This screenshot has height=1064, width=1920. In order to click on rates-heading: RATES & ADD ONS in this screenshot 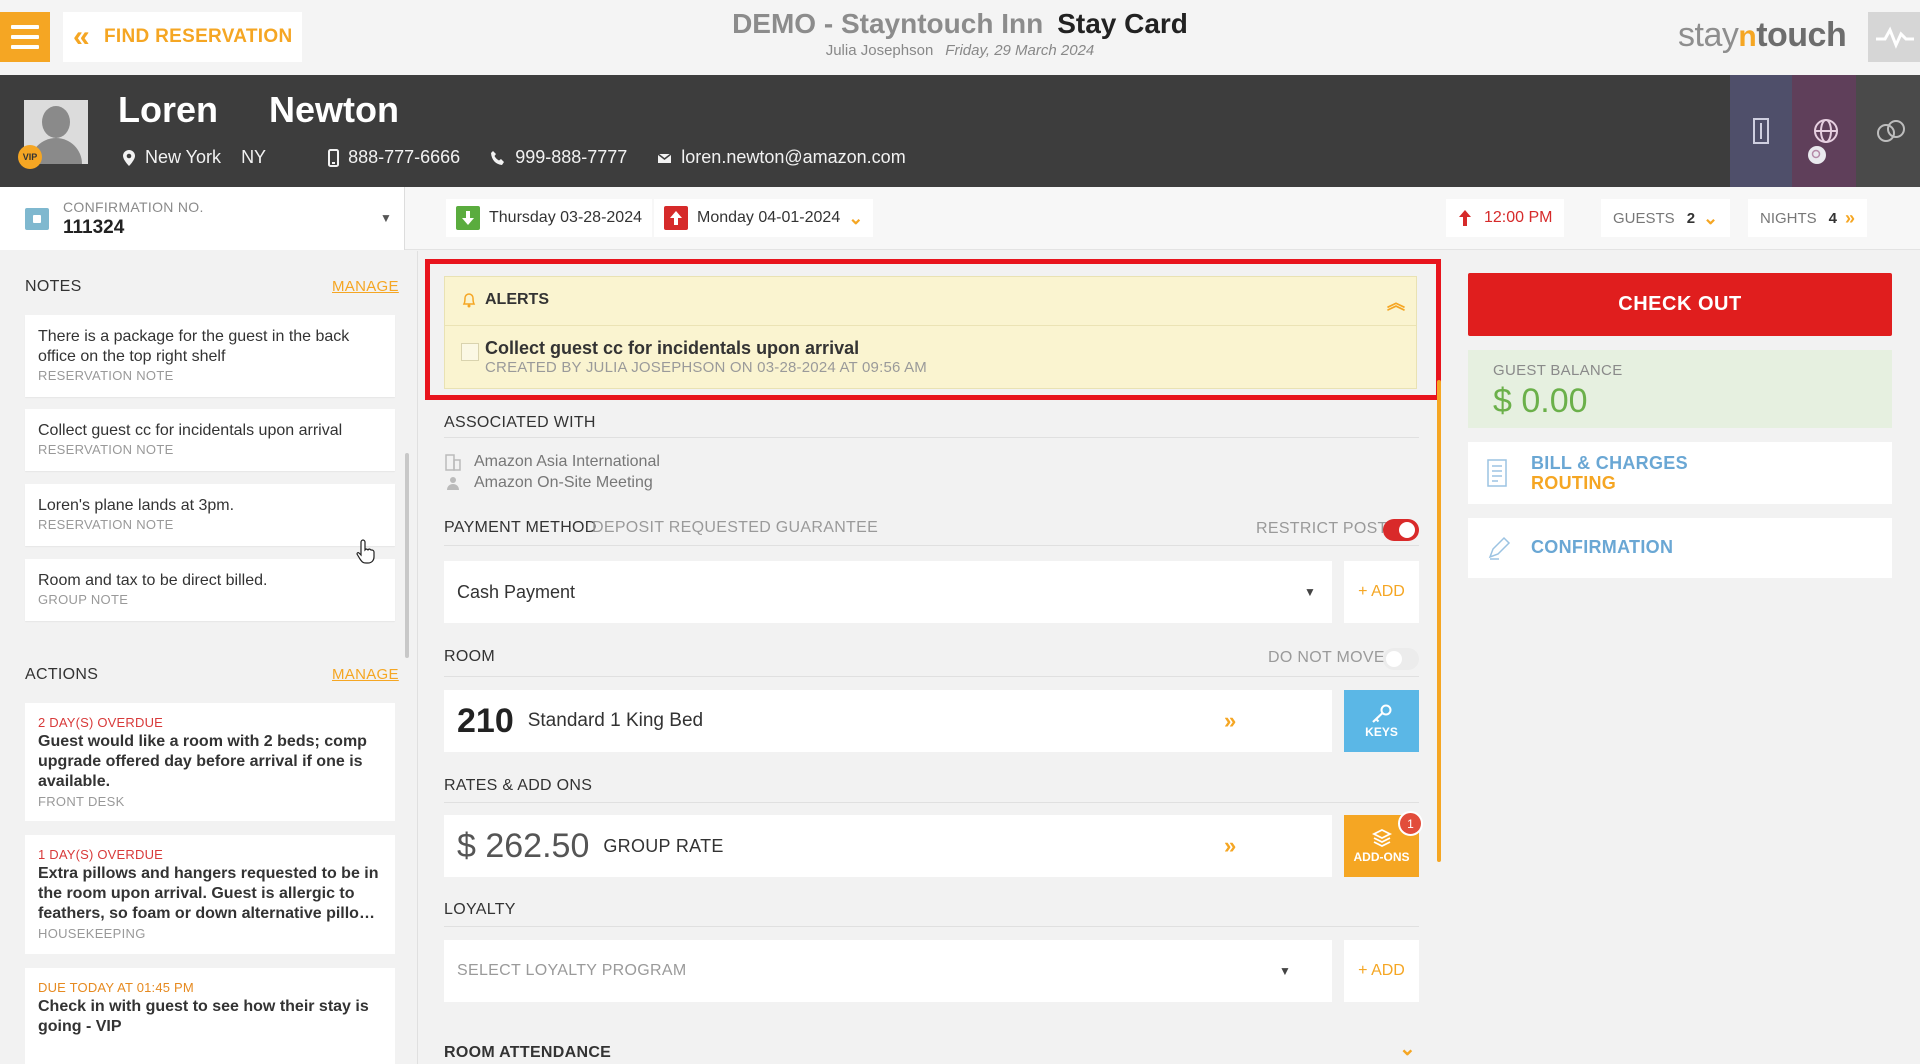, I will do `click(518, 785)`.